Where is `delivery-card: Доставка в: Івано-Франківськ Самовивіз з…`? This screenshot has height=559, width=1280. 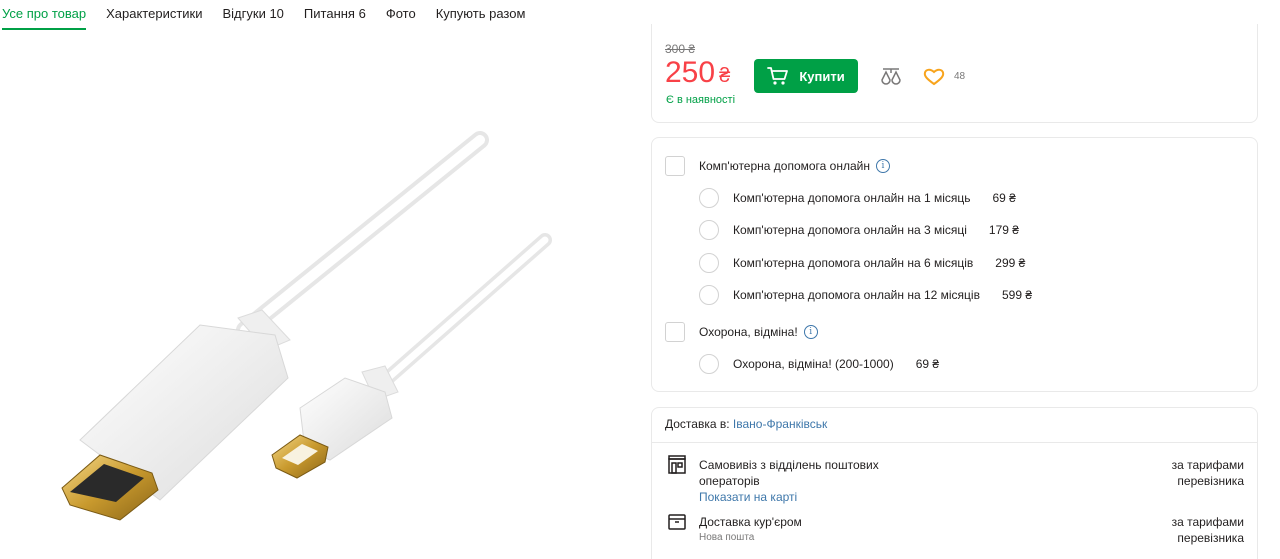
delivery-card: Доставка в: Івано-Франківськ Самовивіз з… is located at coordinates (954, 483).